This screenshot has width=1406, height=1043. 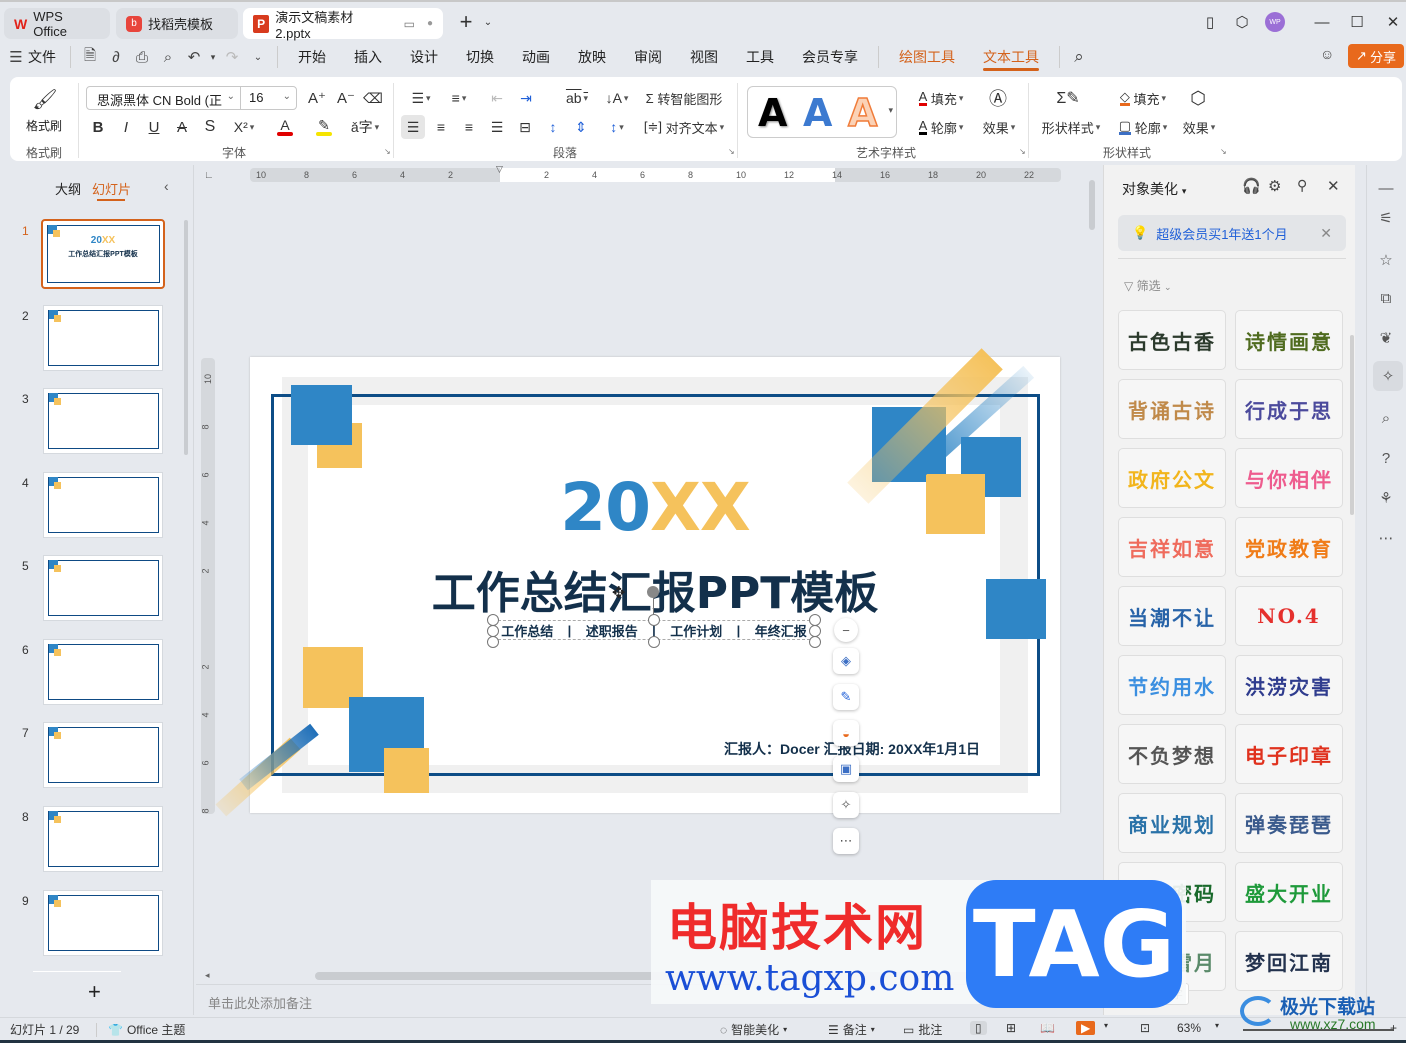 I want to click on tab-wps-office: W WPS Office, so click(x=57, y=23).